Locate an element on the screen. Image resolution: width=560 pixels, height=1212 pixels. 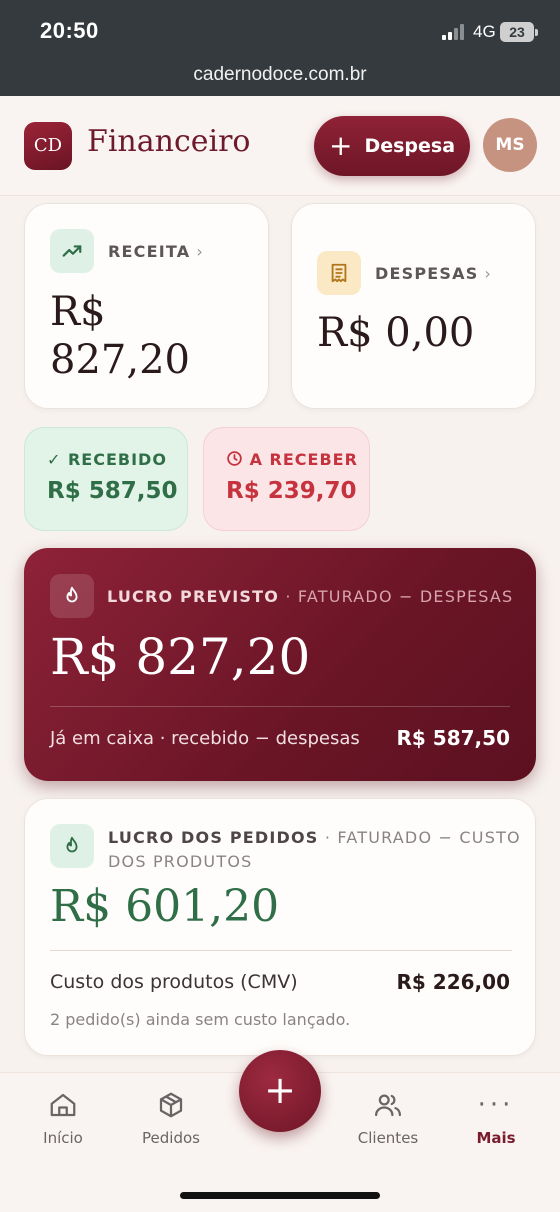
despesas-label-text: DESPESAS is located at coordinates (427, 273).